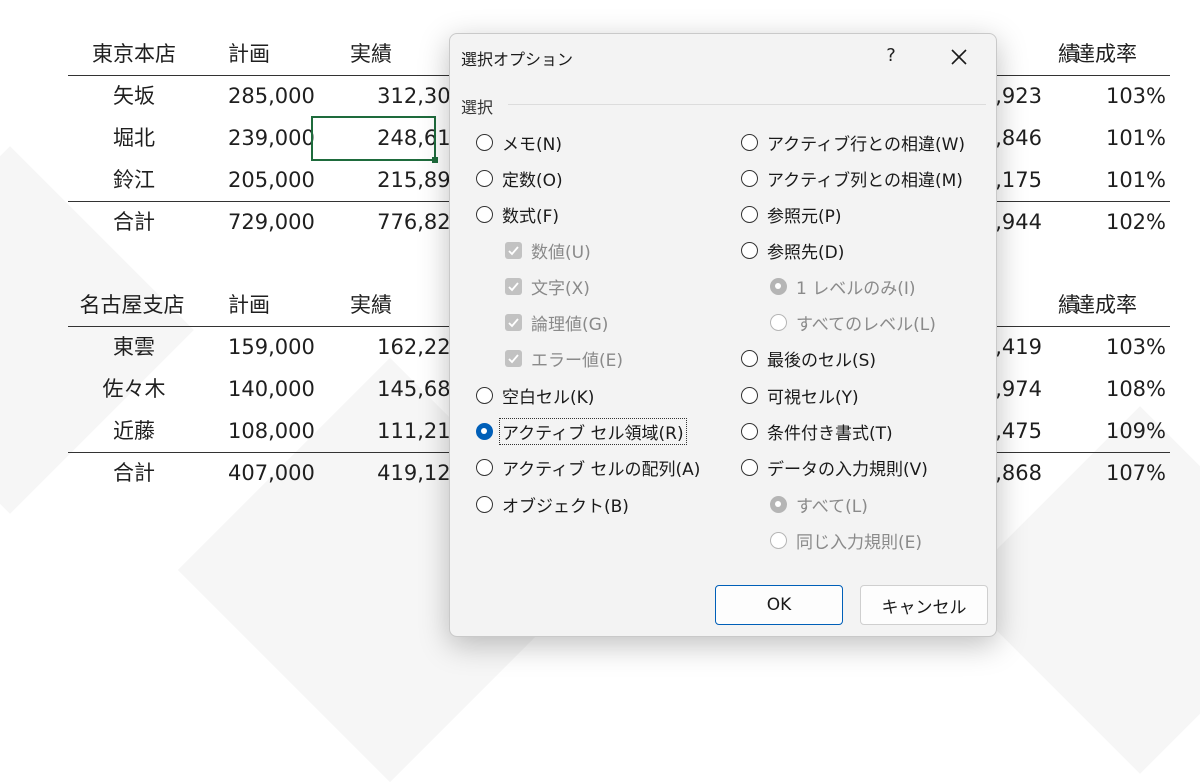  What do you see at coordinates (407, 222) in the screenshot?
I see `cell-actual: 776,821` at bounding box center [407, 222].